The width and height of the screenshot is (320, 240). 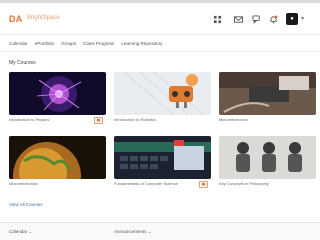 What do you see at coordinates (29, 119) in the screenshot?
I see `course-title: Introduction to Physics` at bounding box center [29, 119].